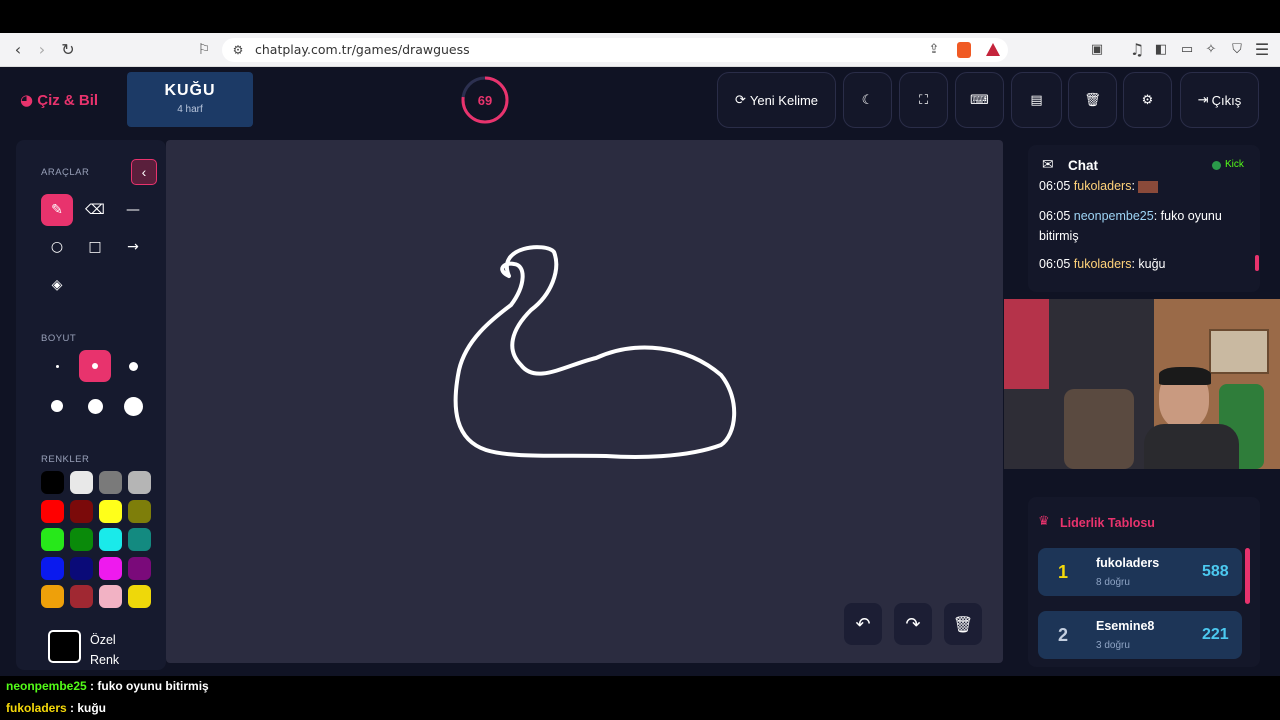 This screenshot has height=720, width=1280. I want to click on arrow-tool: →, so click(133, 247).